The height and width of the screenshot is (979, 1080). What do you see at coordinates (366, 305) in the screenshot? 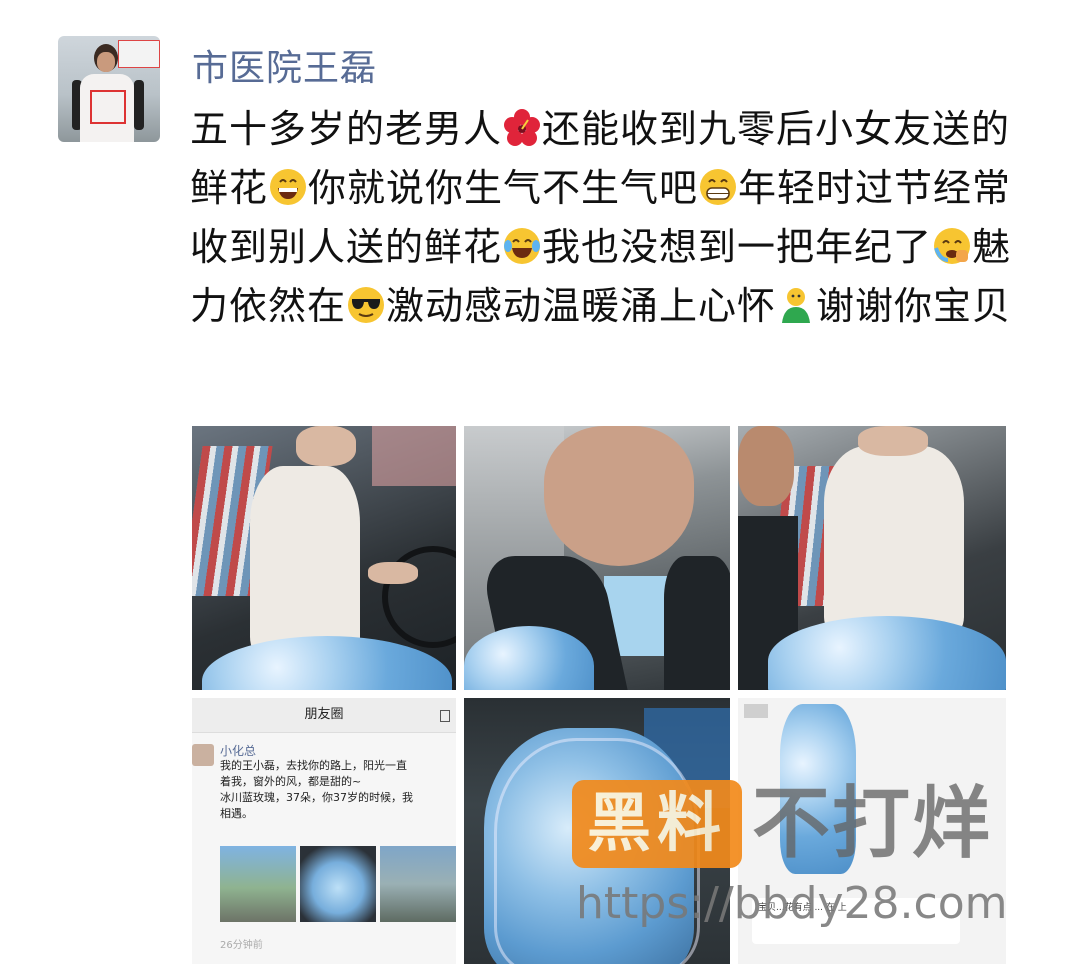
I see `sunglasses-face-icon` at bounding box center [366, 305].